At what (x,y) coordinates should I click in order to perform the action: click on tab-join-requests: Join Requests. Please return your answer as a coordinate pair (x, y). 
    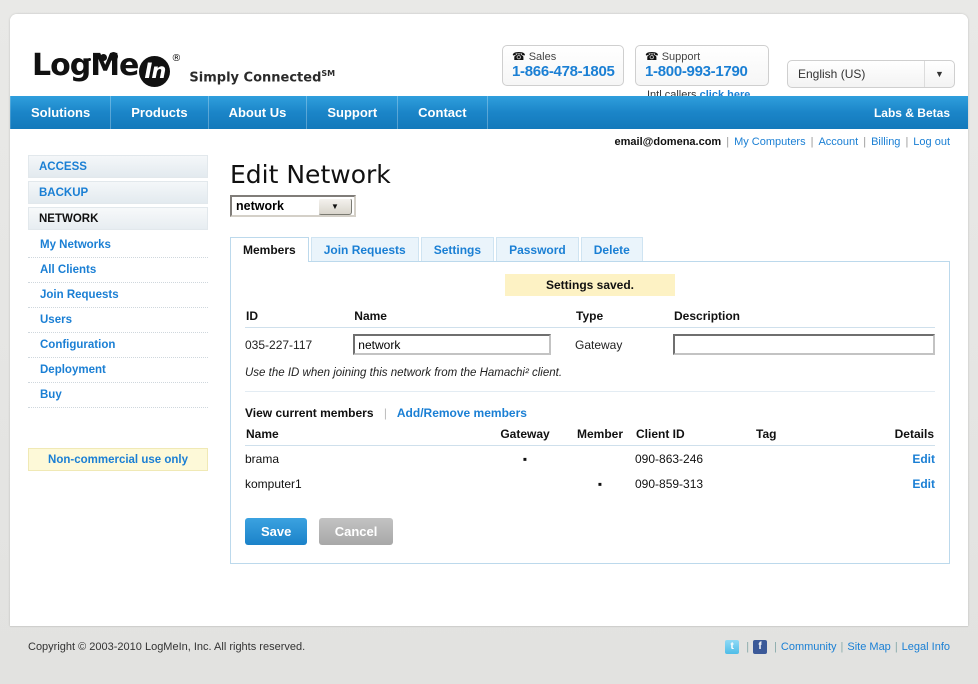
    Looking at the image, I should click on (364, 249).